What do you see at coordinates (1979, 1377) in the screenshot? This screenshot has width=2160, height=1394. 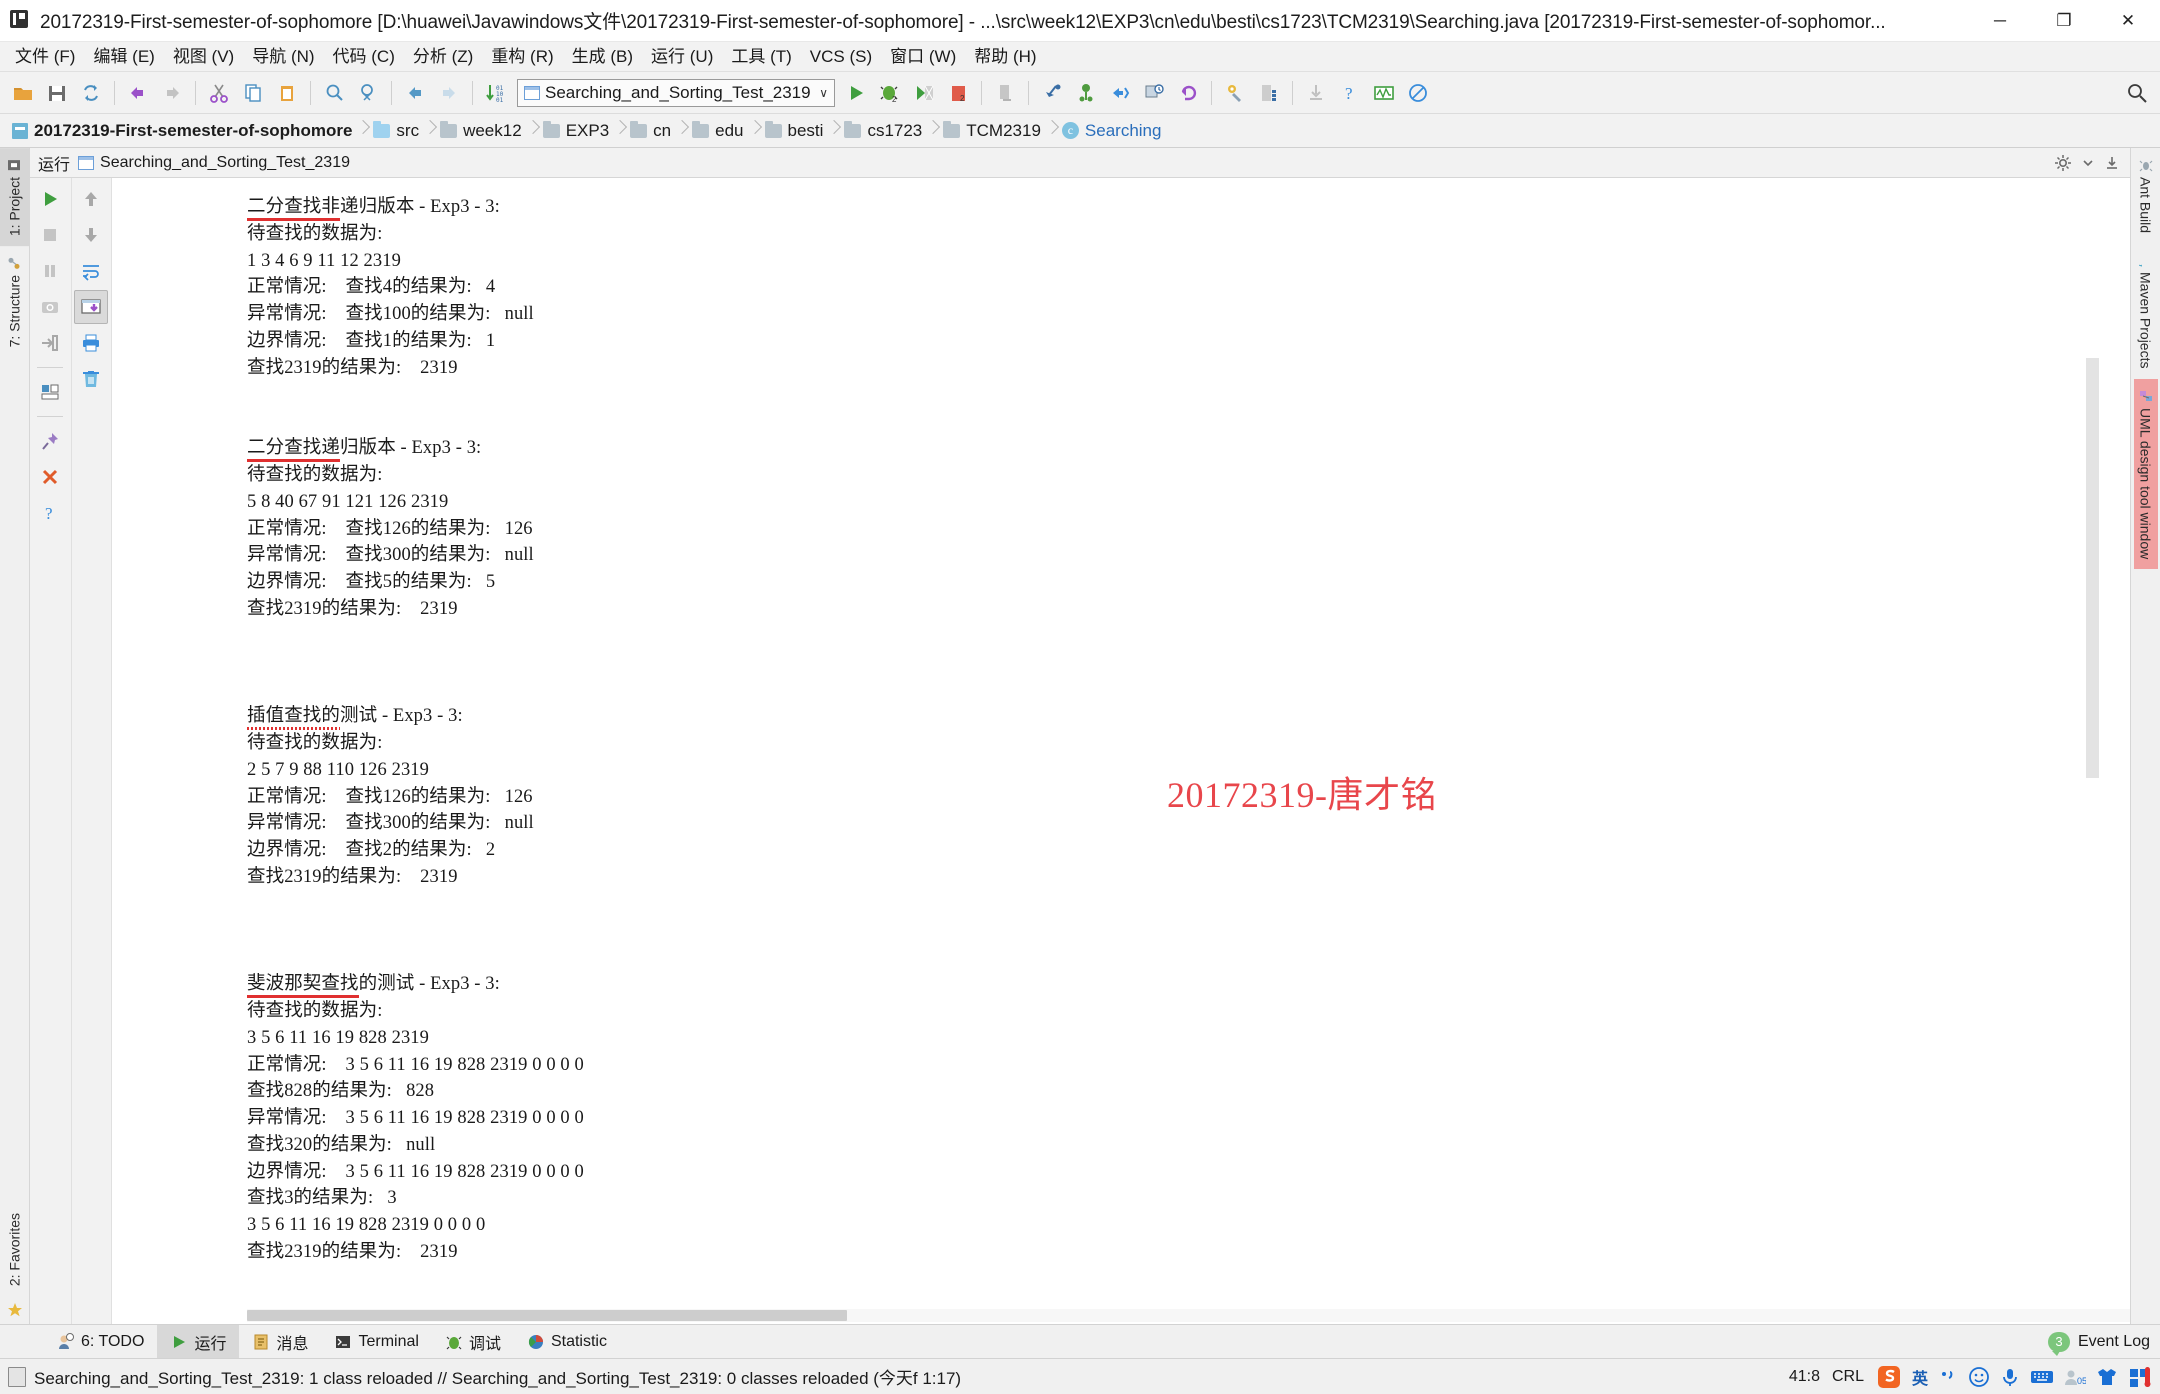 I see `emoji-icon` at bounding box center [1979, 1377].